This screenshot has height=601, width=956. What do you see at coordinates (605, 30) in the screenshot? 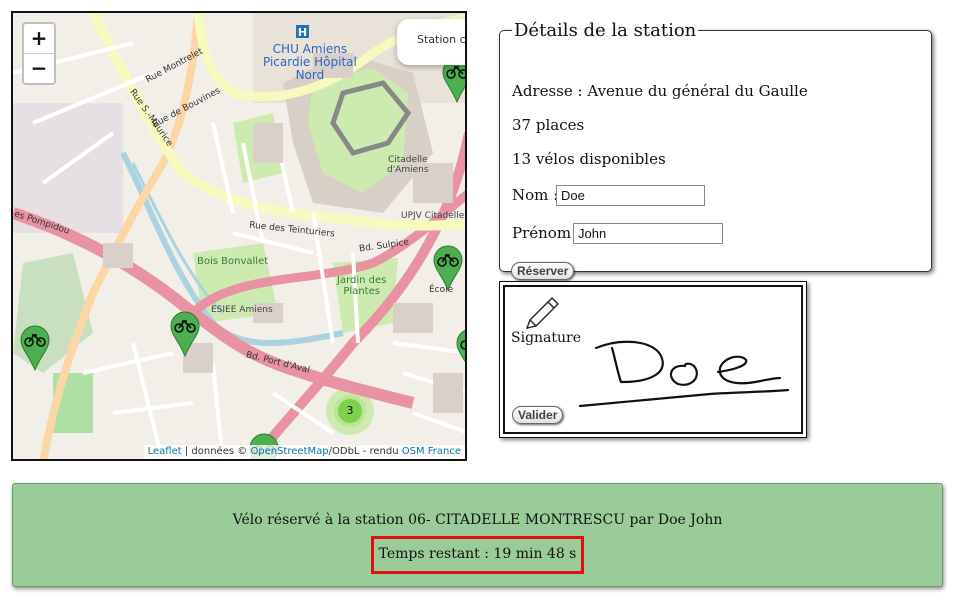
I see `station-details-title: Détails de la station` at bounding box center [605, 30].